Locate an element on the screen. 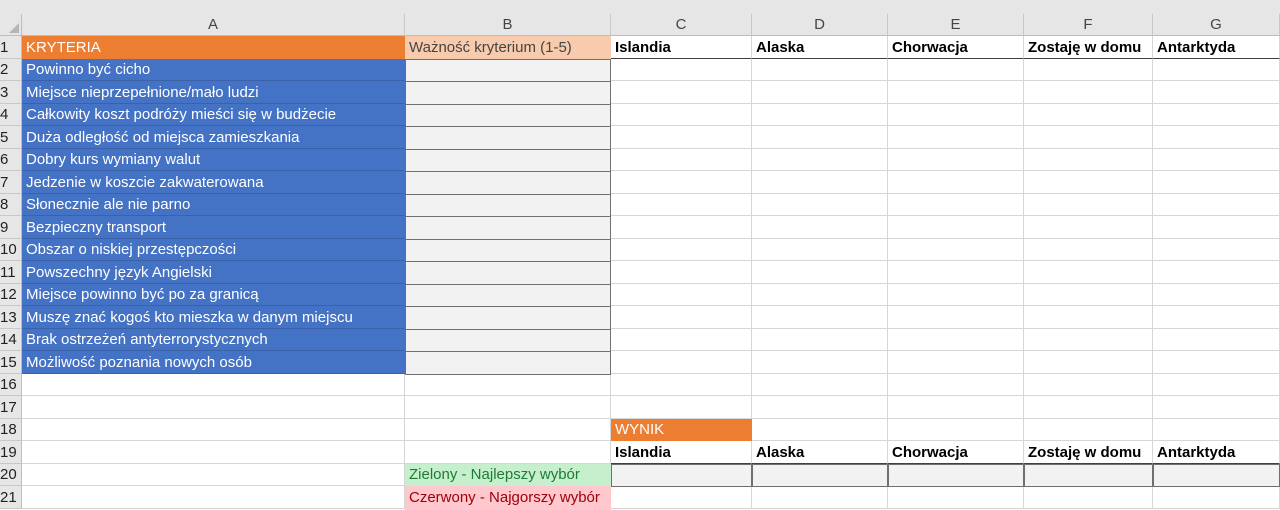 Image resolution: width=1280 pixels, height=510 pixels. row-header-11: 11 is located at coordinates (11, 272).